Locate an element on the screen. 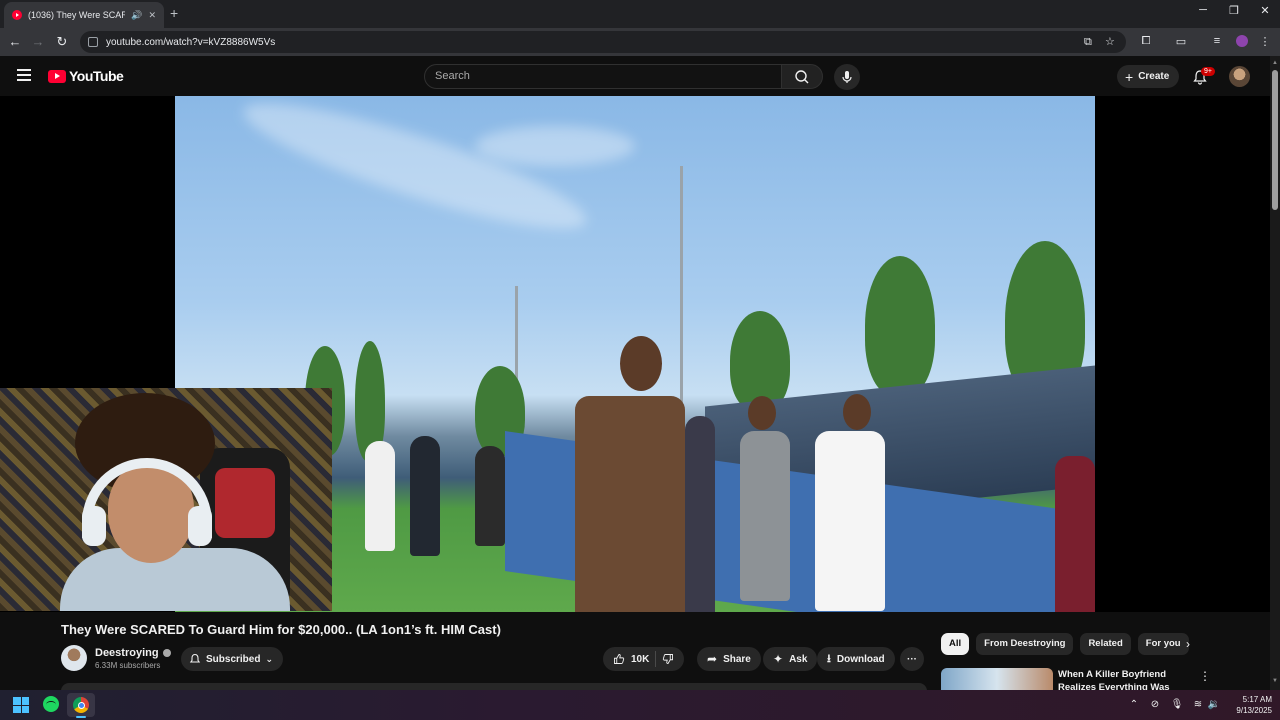 The image size is (1280, 720). share-label: Share is located at coordinates (737, 659).